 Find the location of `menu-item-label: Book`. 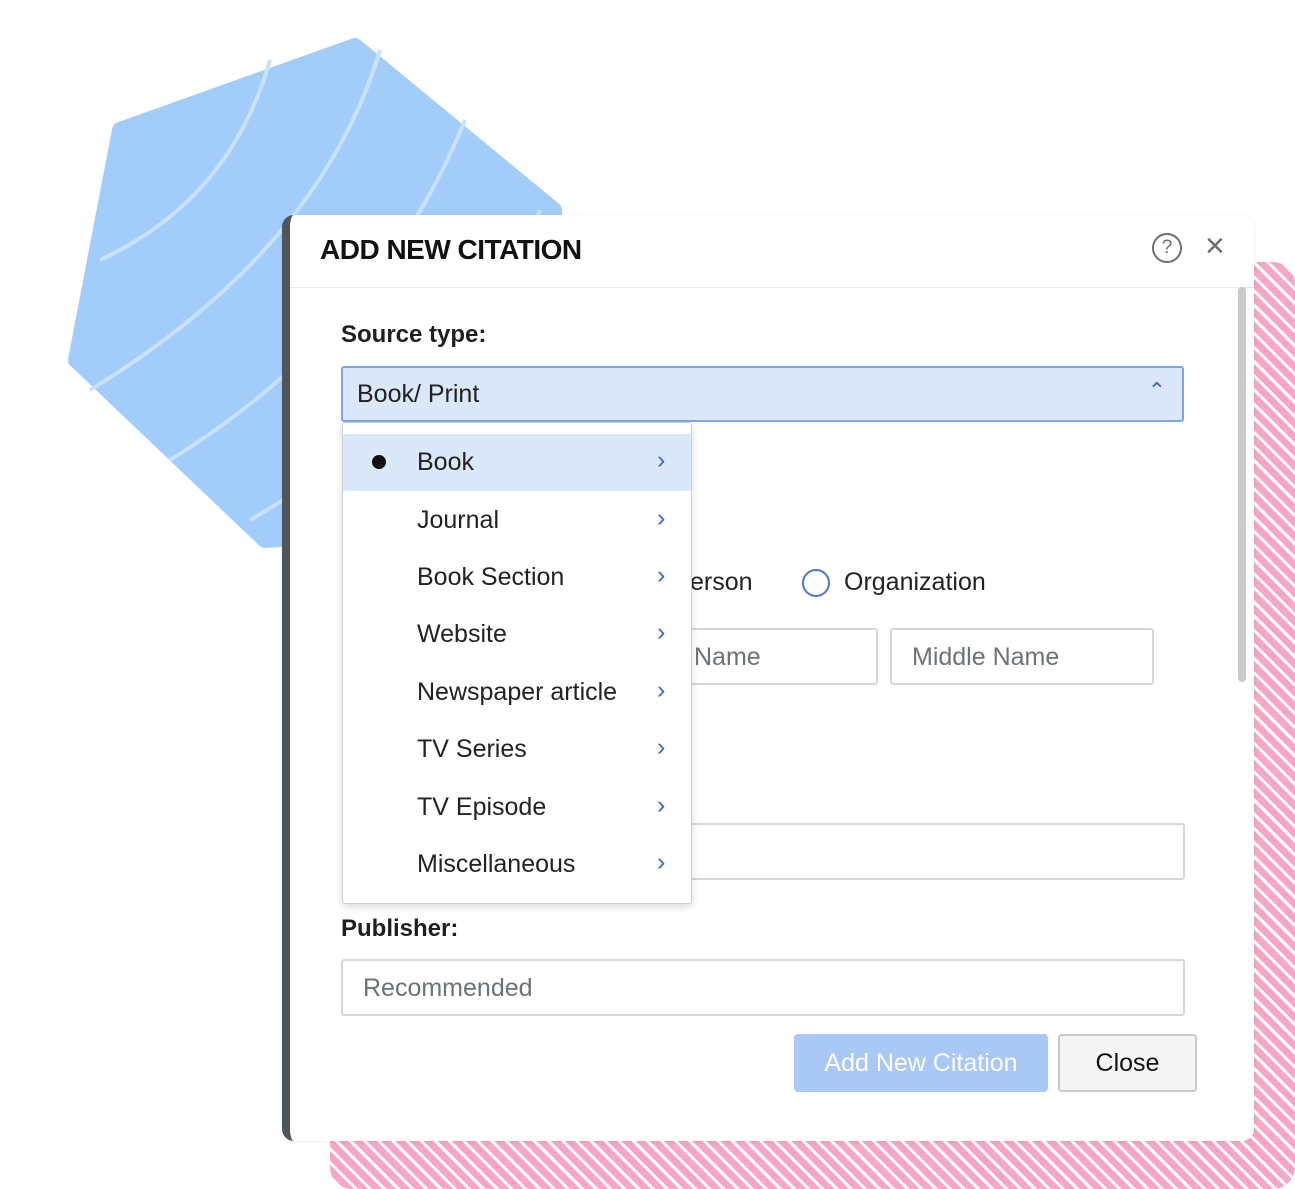

menu-item-label: Book is located at coordinates (445, 462).